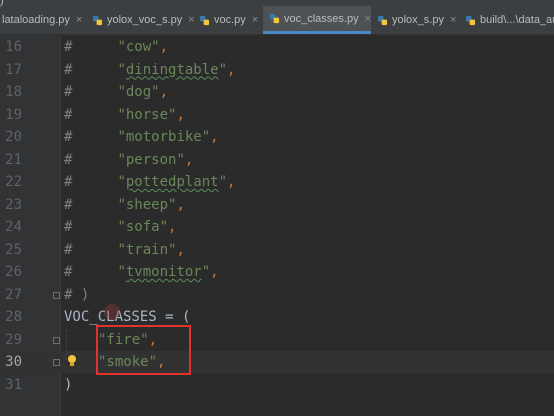 This screenshot has height=416, width=554. I want to click on code-line: 20 # "motorbike",, so click(277, 137).